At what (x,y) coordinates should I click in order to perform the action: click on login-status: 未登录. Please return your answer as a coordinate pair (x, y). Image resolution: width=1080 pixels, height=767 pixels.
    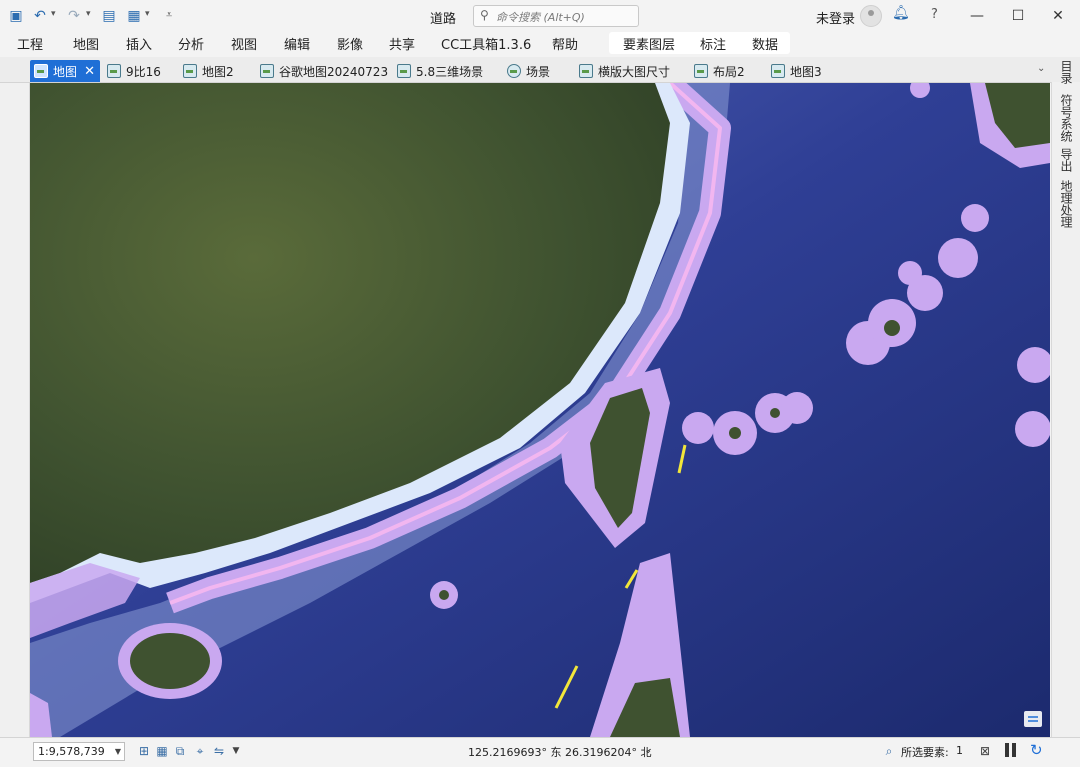
    Looking at the image, I should click on (835, 17).